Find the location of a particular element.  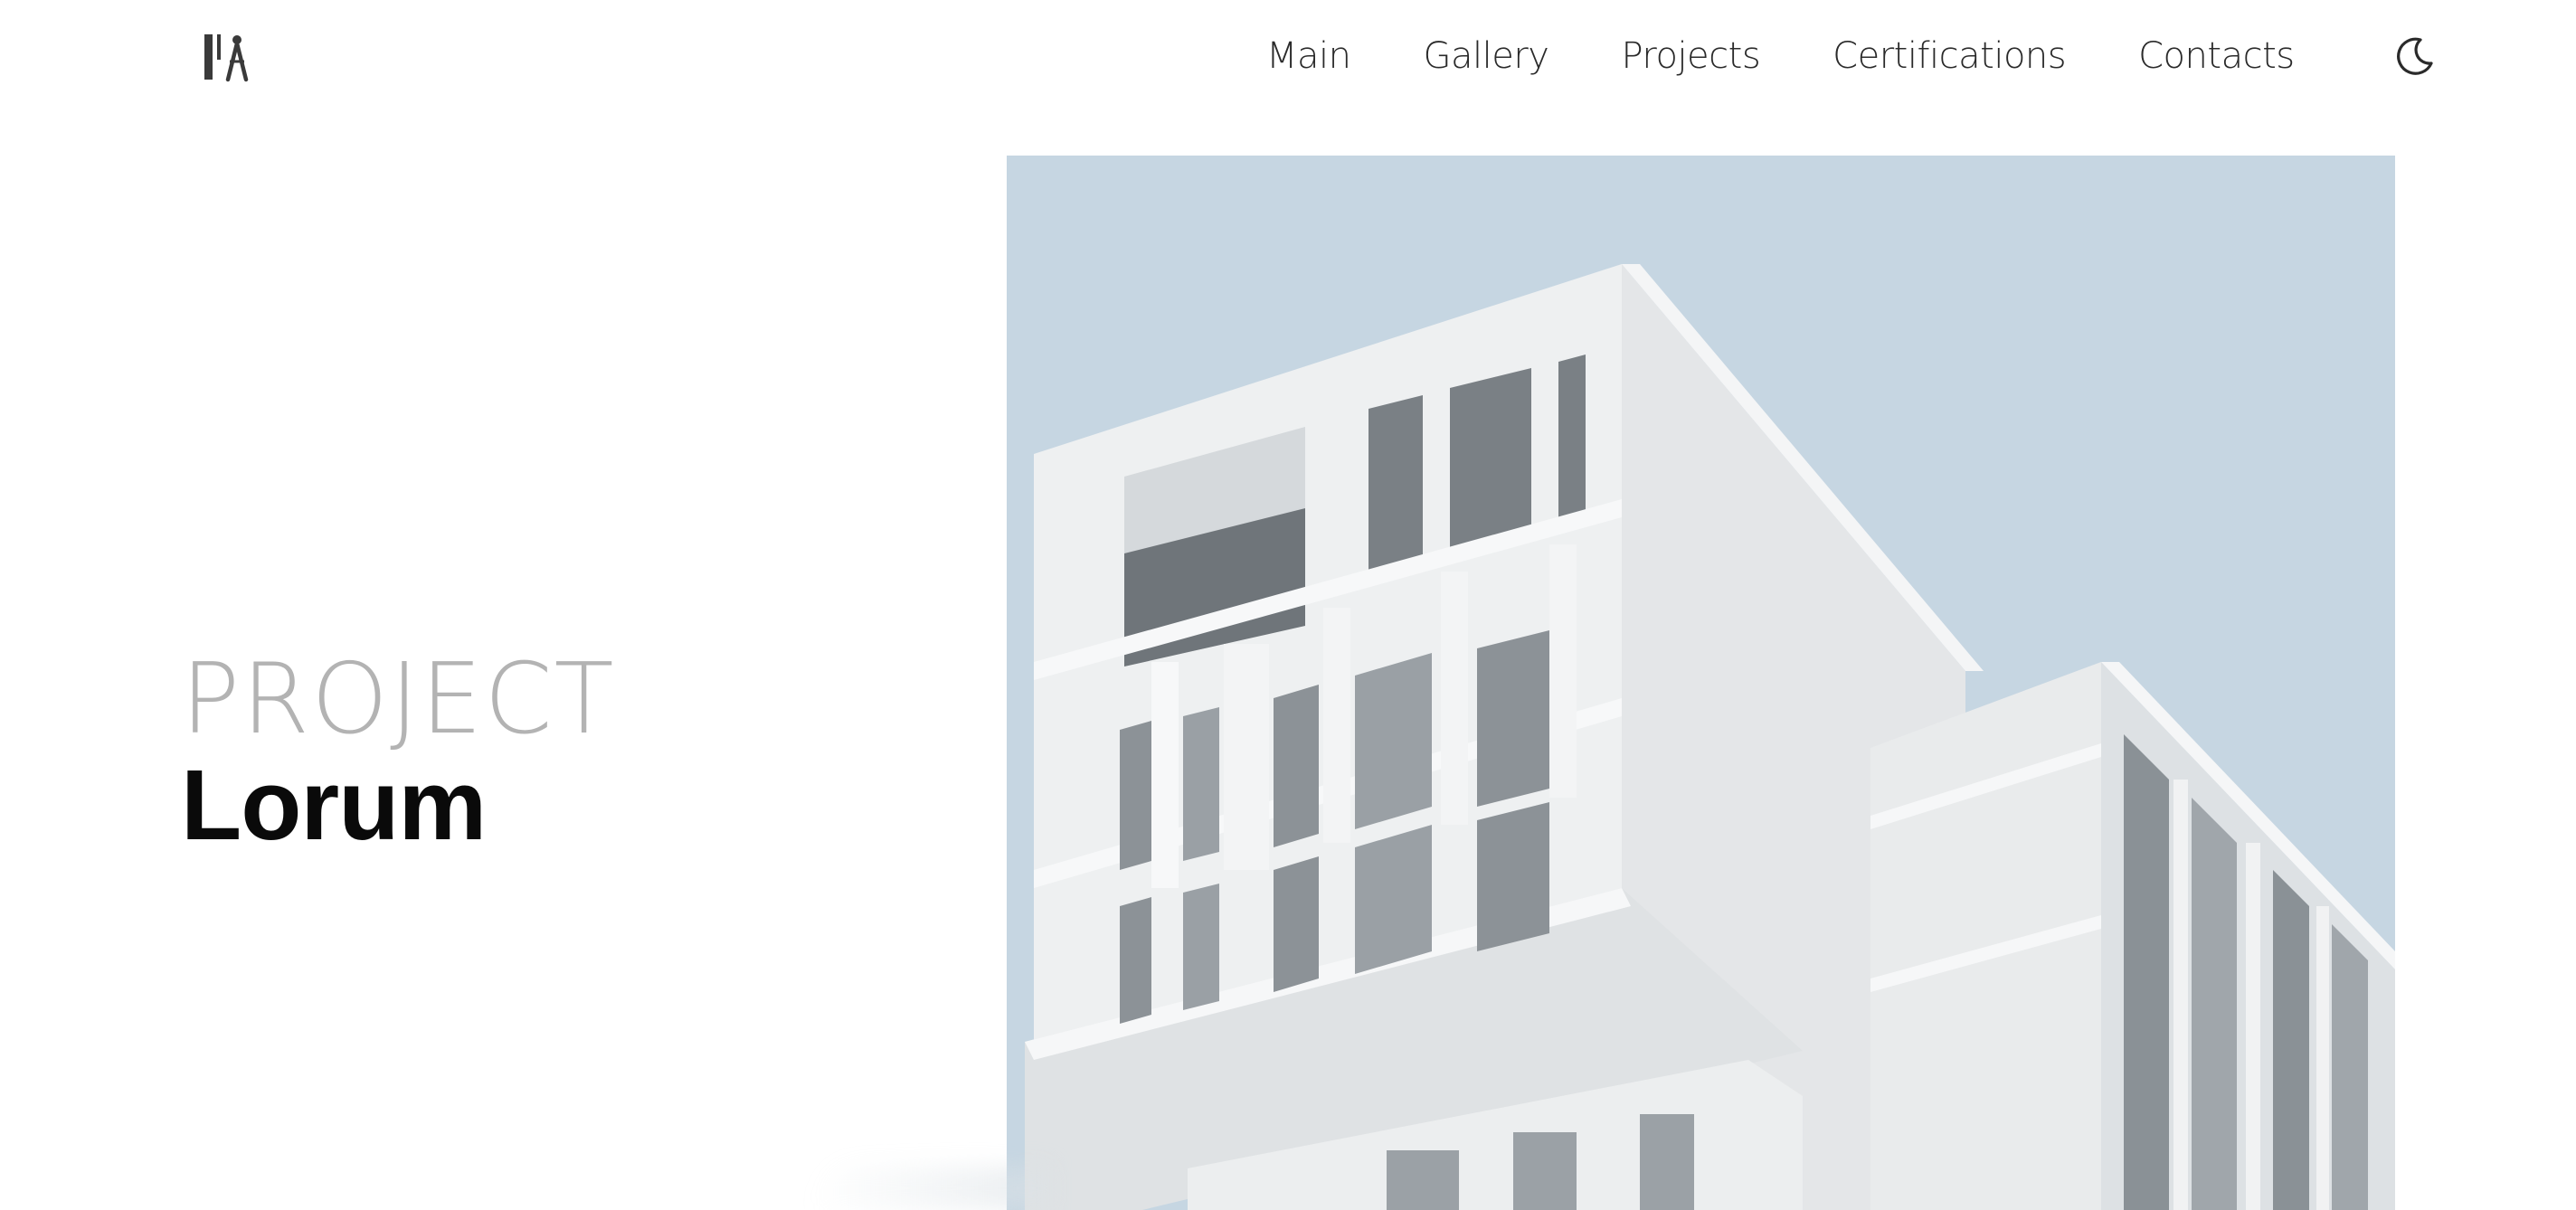

hero-title: Lorum is located at coordinates (334, 805).